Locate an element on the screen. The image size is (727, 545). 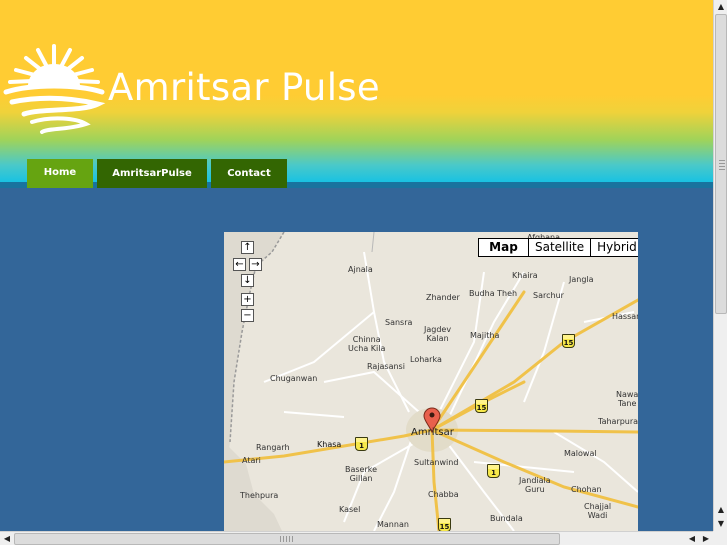
map-label-bundala: Bundala is located at coordinates (506, 518).